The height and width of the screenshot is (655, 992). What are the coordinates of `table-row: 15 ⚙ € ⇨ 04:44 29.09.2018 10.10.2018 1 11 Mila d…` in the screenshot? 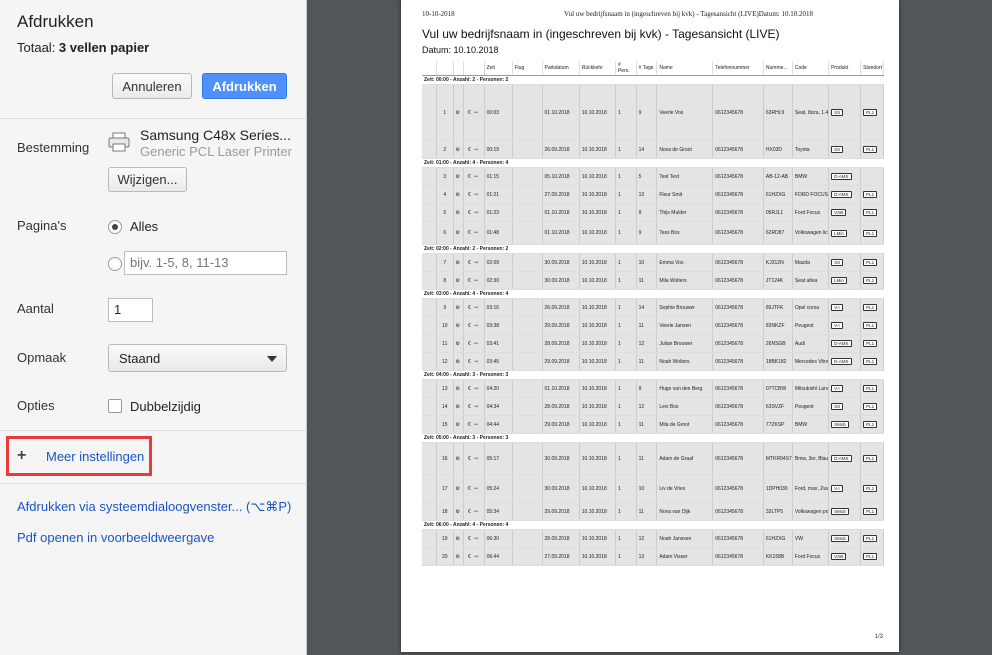 It's located at (653, 424).